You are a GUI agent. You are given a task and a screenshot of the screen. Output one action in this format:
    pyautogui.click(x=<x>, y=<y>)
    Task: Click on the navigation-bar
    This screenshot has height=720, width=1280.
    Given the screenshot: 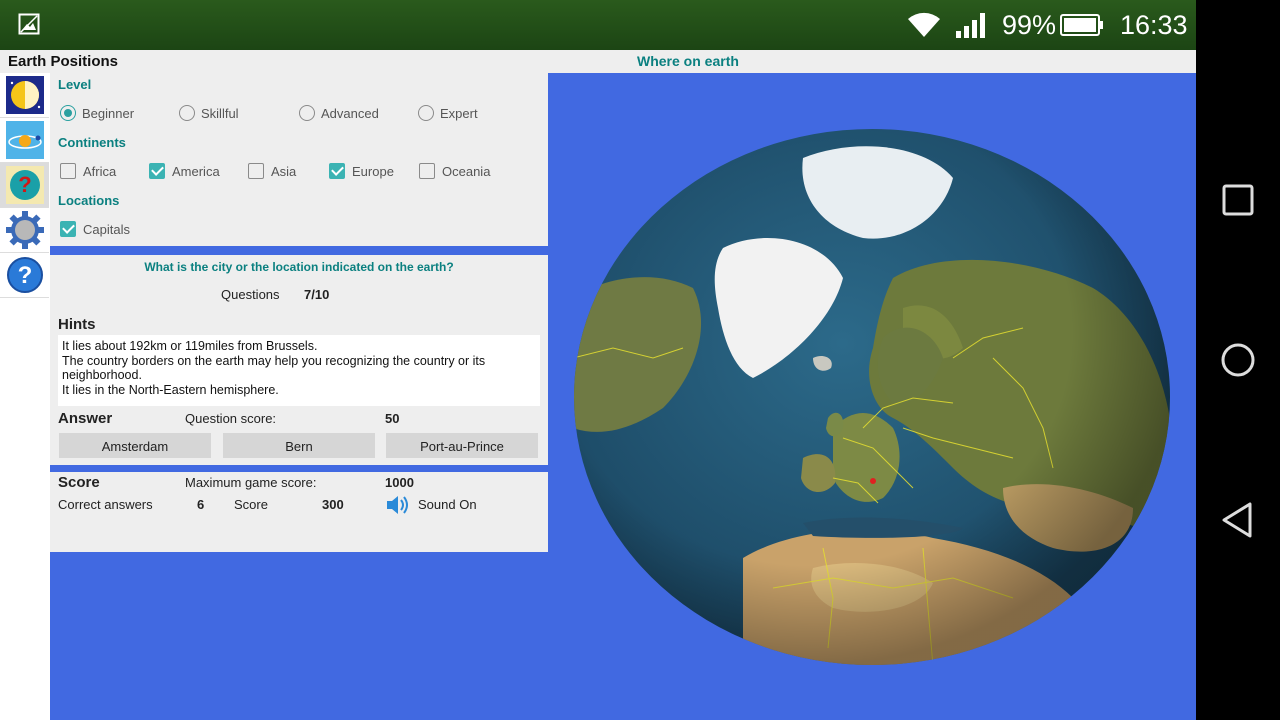 What is the action you would take?
    pyautogui.click(x=1238, y=360)
    